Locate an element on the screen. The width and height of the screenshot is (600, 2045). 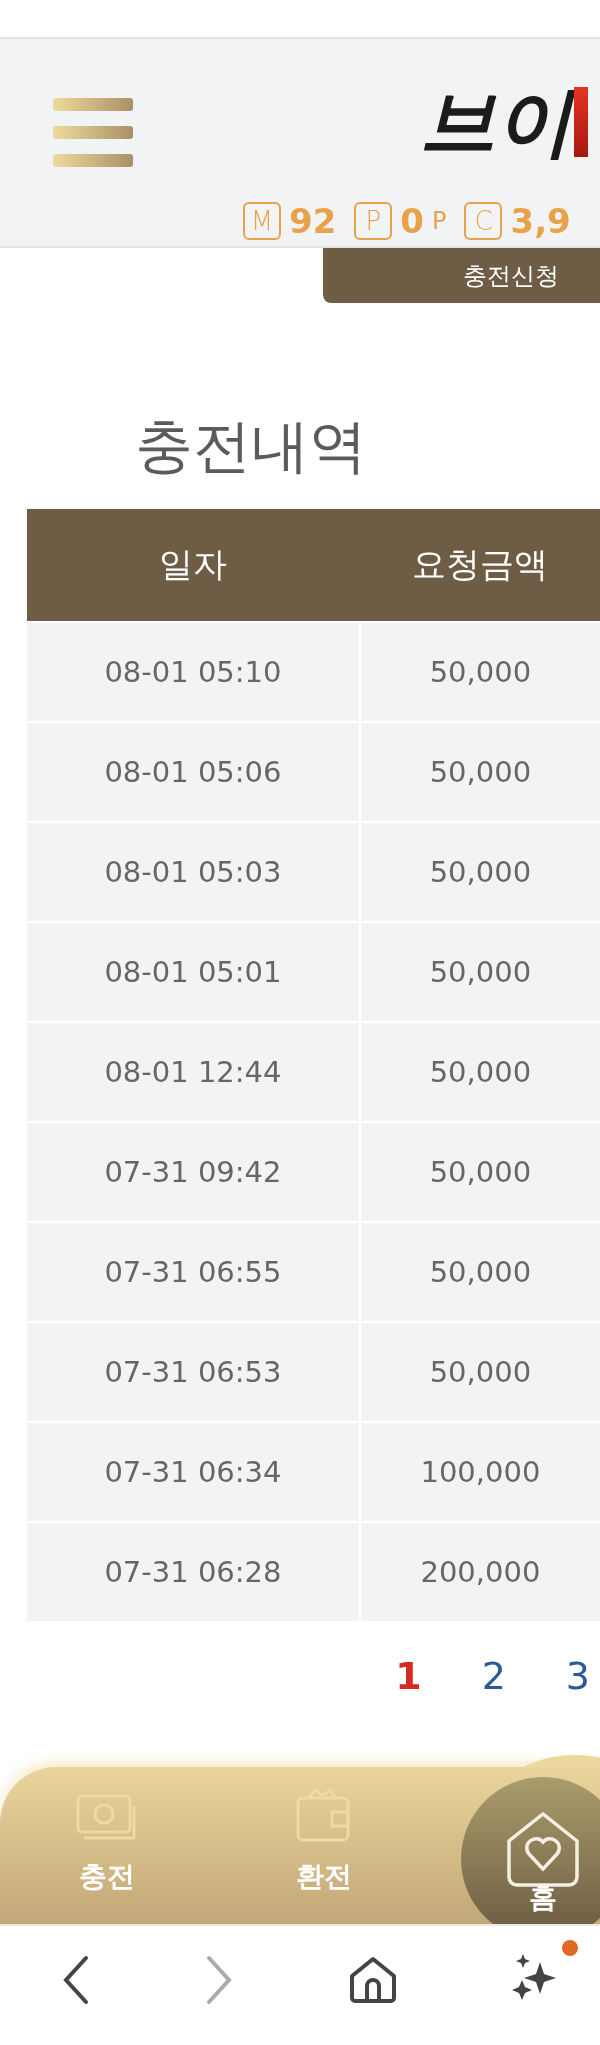
balance-value: 0 is located at coordinates (412, 221).